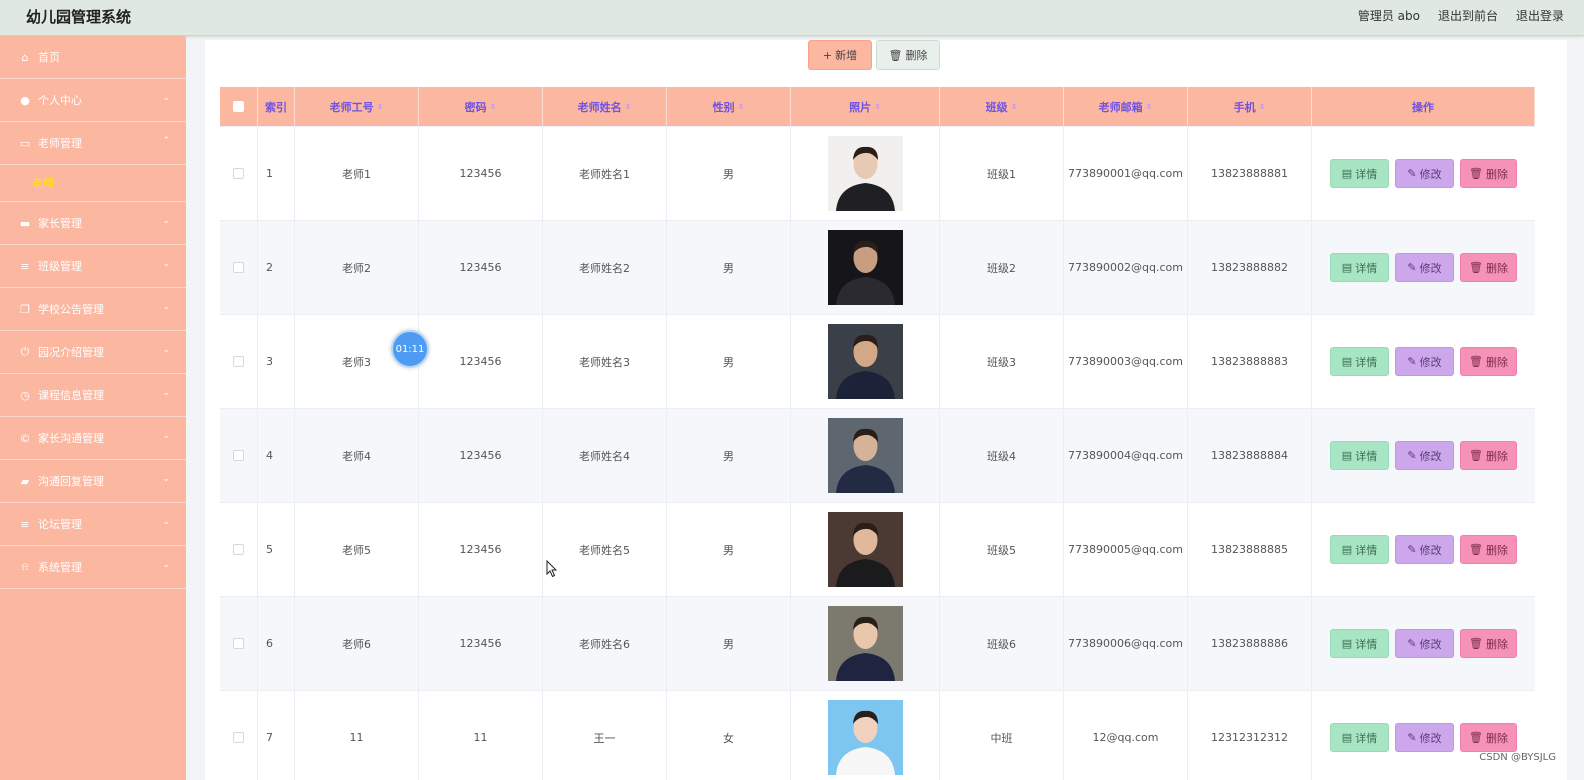  What do you see at coordinates (60, 524) in the screenshot?
I see `sidebar-item-label: 论坛管理` at bounding box center [60, 524].